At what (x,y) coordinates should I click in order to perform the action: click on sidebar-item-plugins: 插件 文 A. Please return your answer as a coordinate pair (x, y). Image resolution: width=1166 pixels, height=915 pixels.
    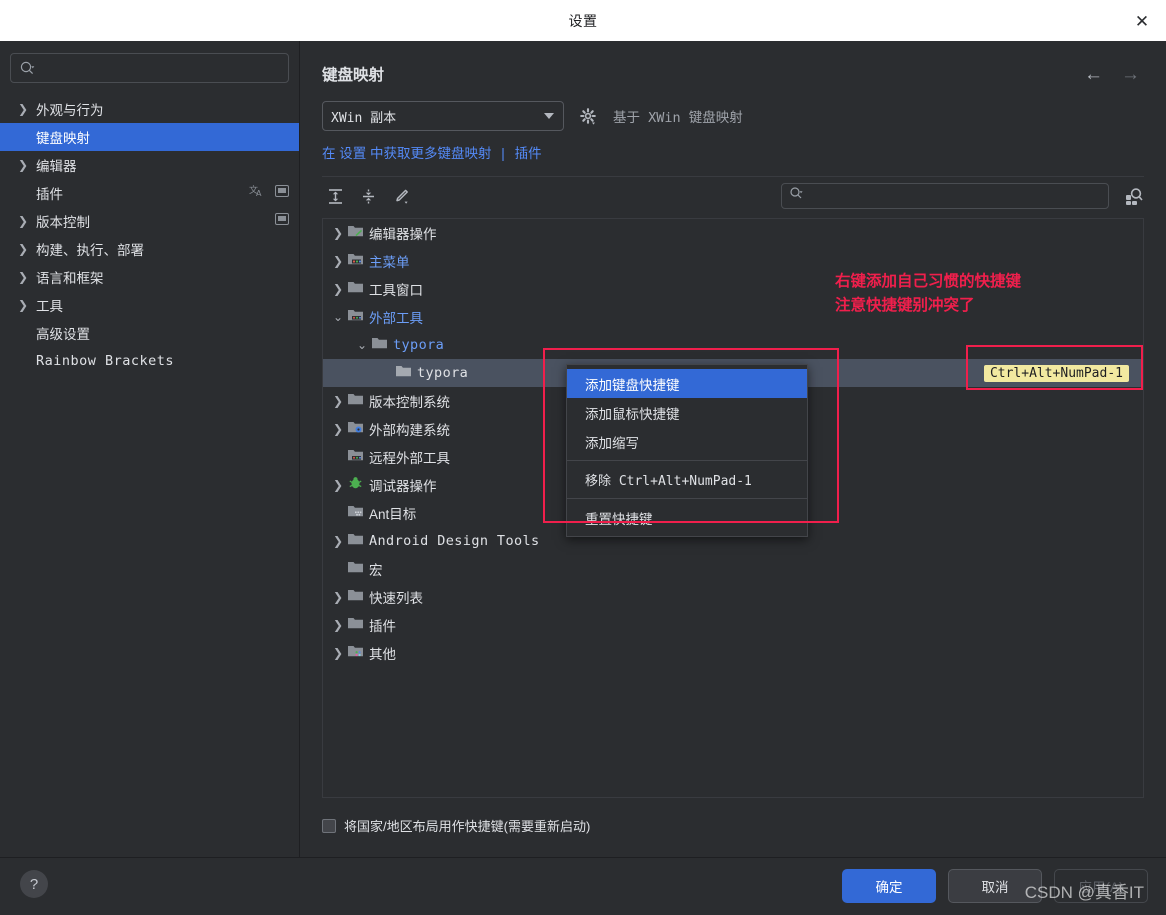
    Looking at the image, I should click on (149, 193).